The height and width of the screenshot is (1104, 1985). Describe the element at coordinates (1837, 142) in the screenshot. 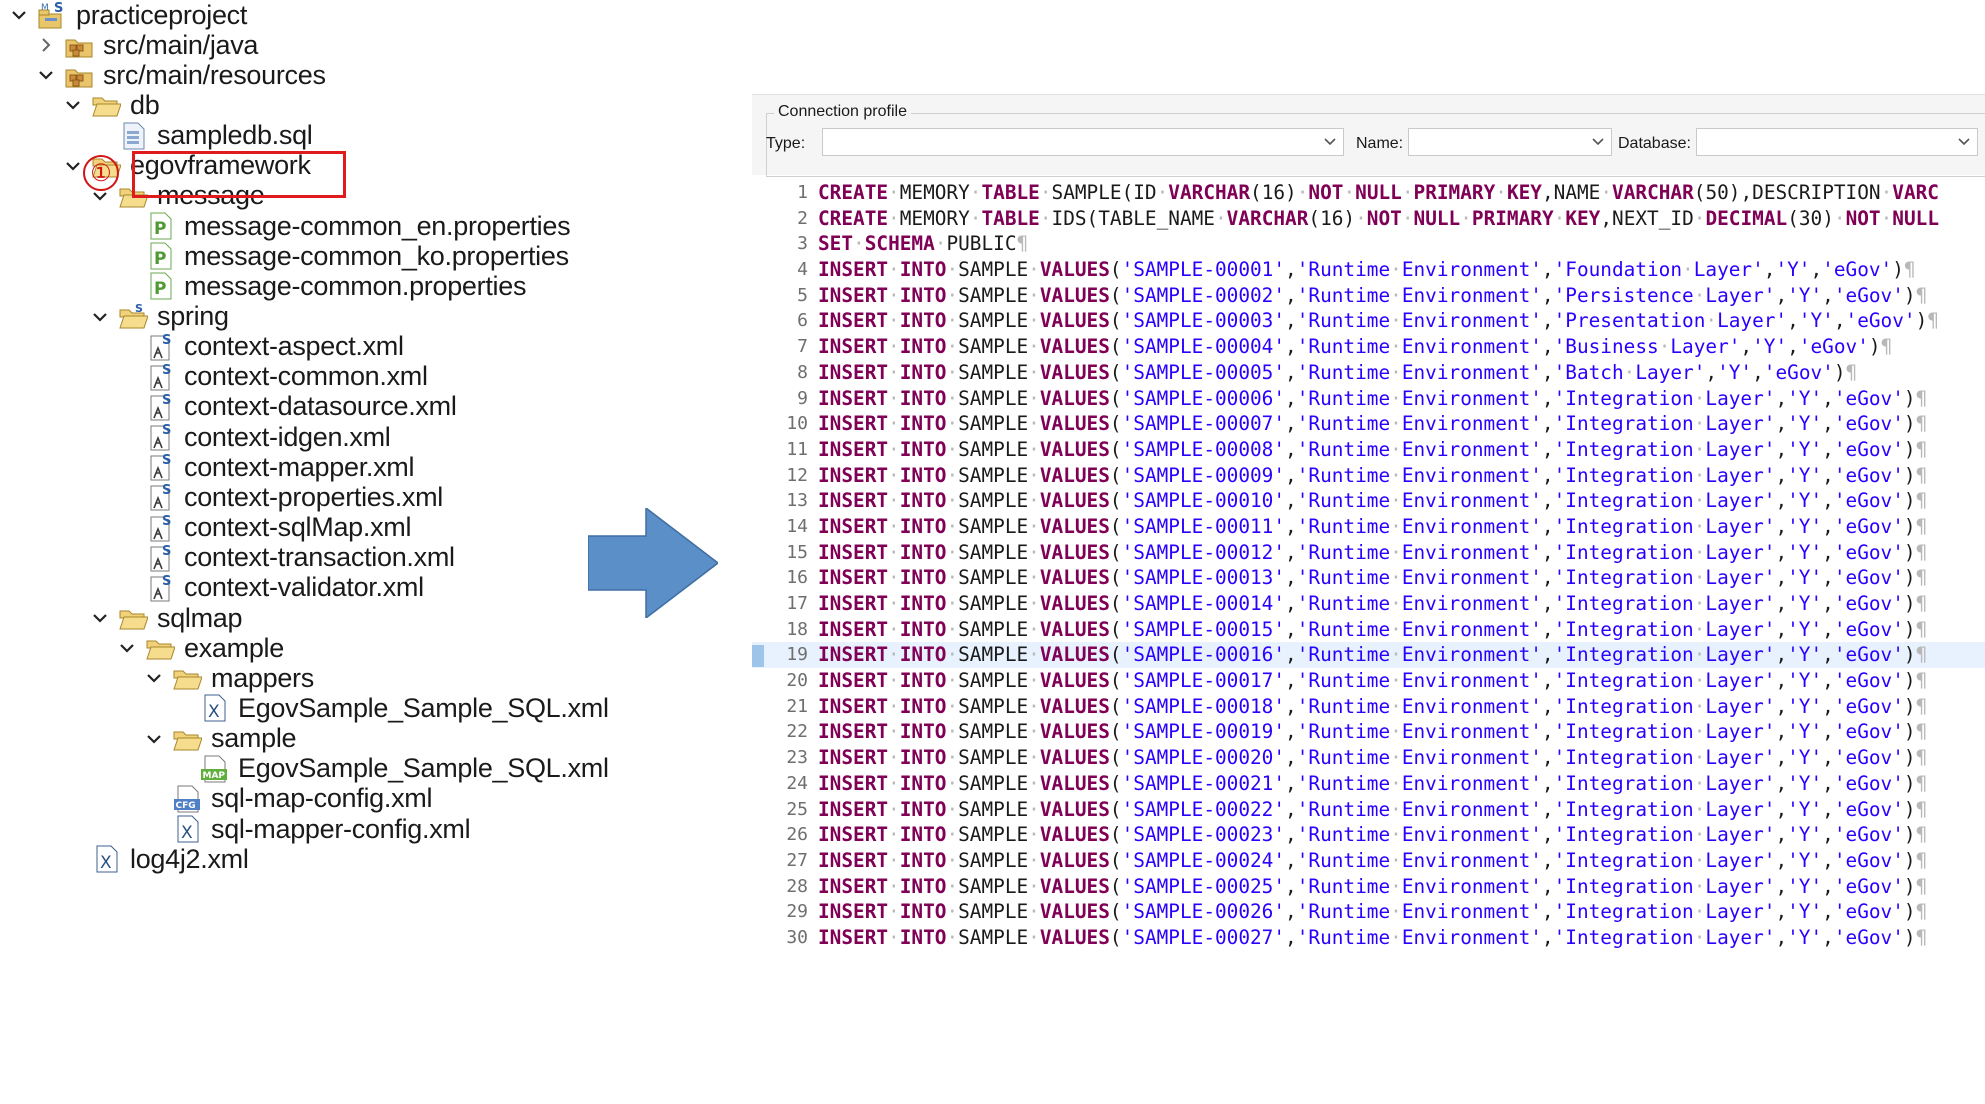

I see `database-select` at that location.